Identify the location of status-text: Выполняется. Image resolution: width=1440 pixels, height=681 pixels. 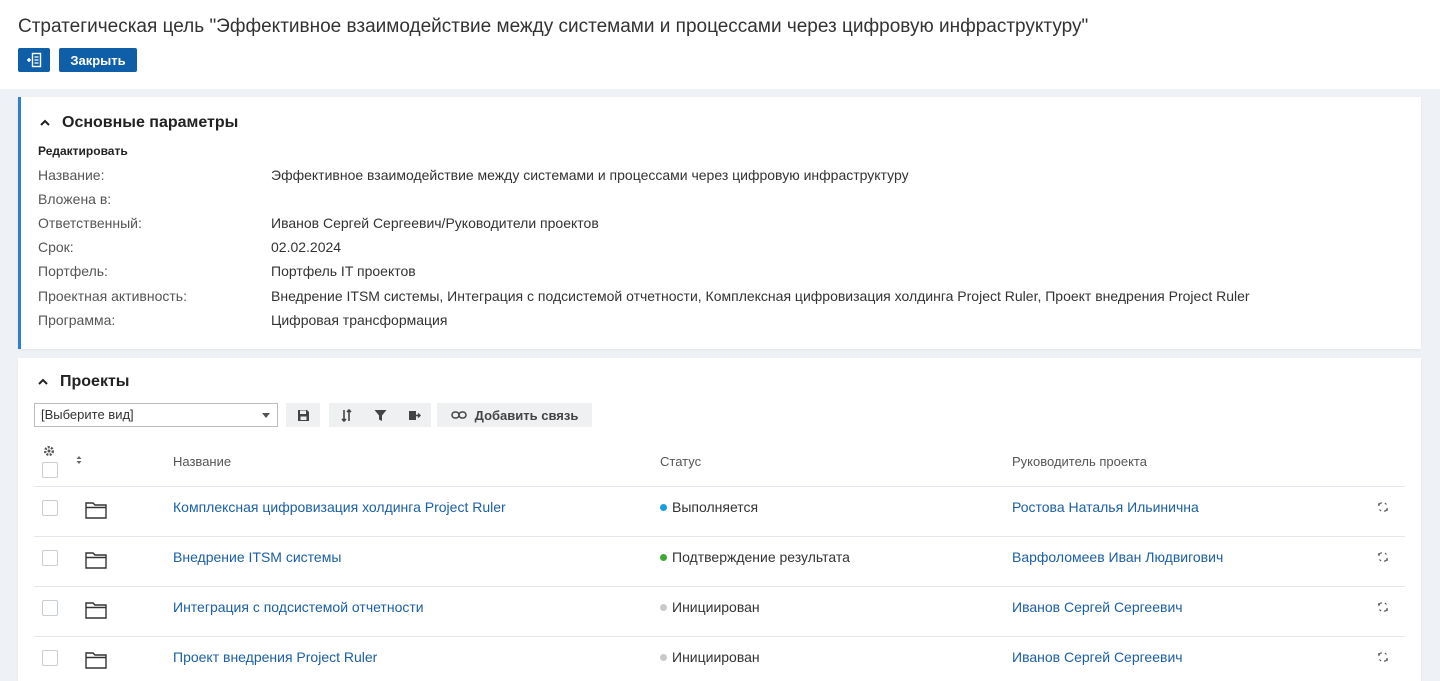
(715, 507).